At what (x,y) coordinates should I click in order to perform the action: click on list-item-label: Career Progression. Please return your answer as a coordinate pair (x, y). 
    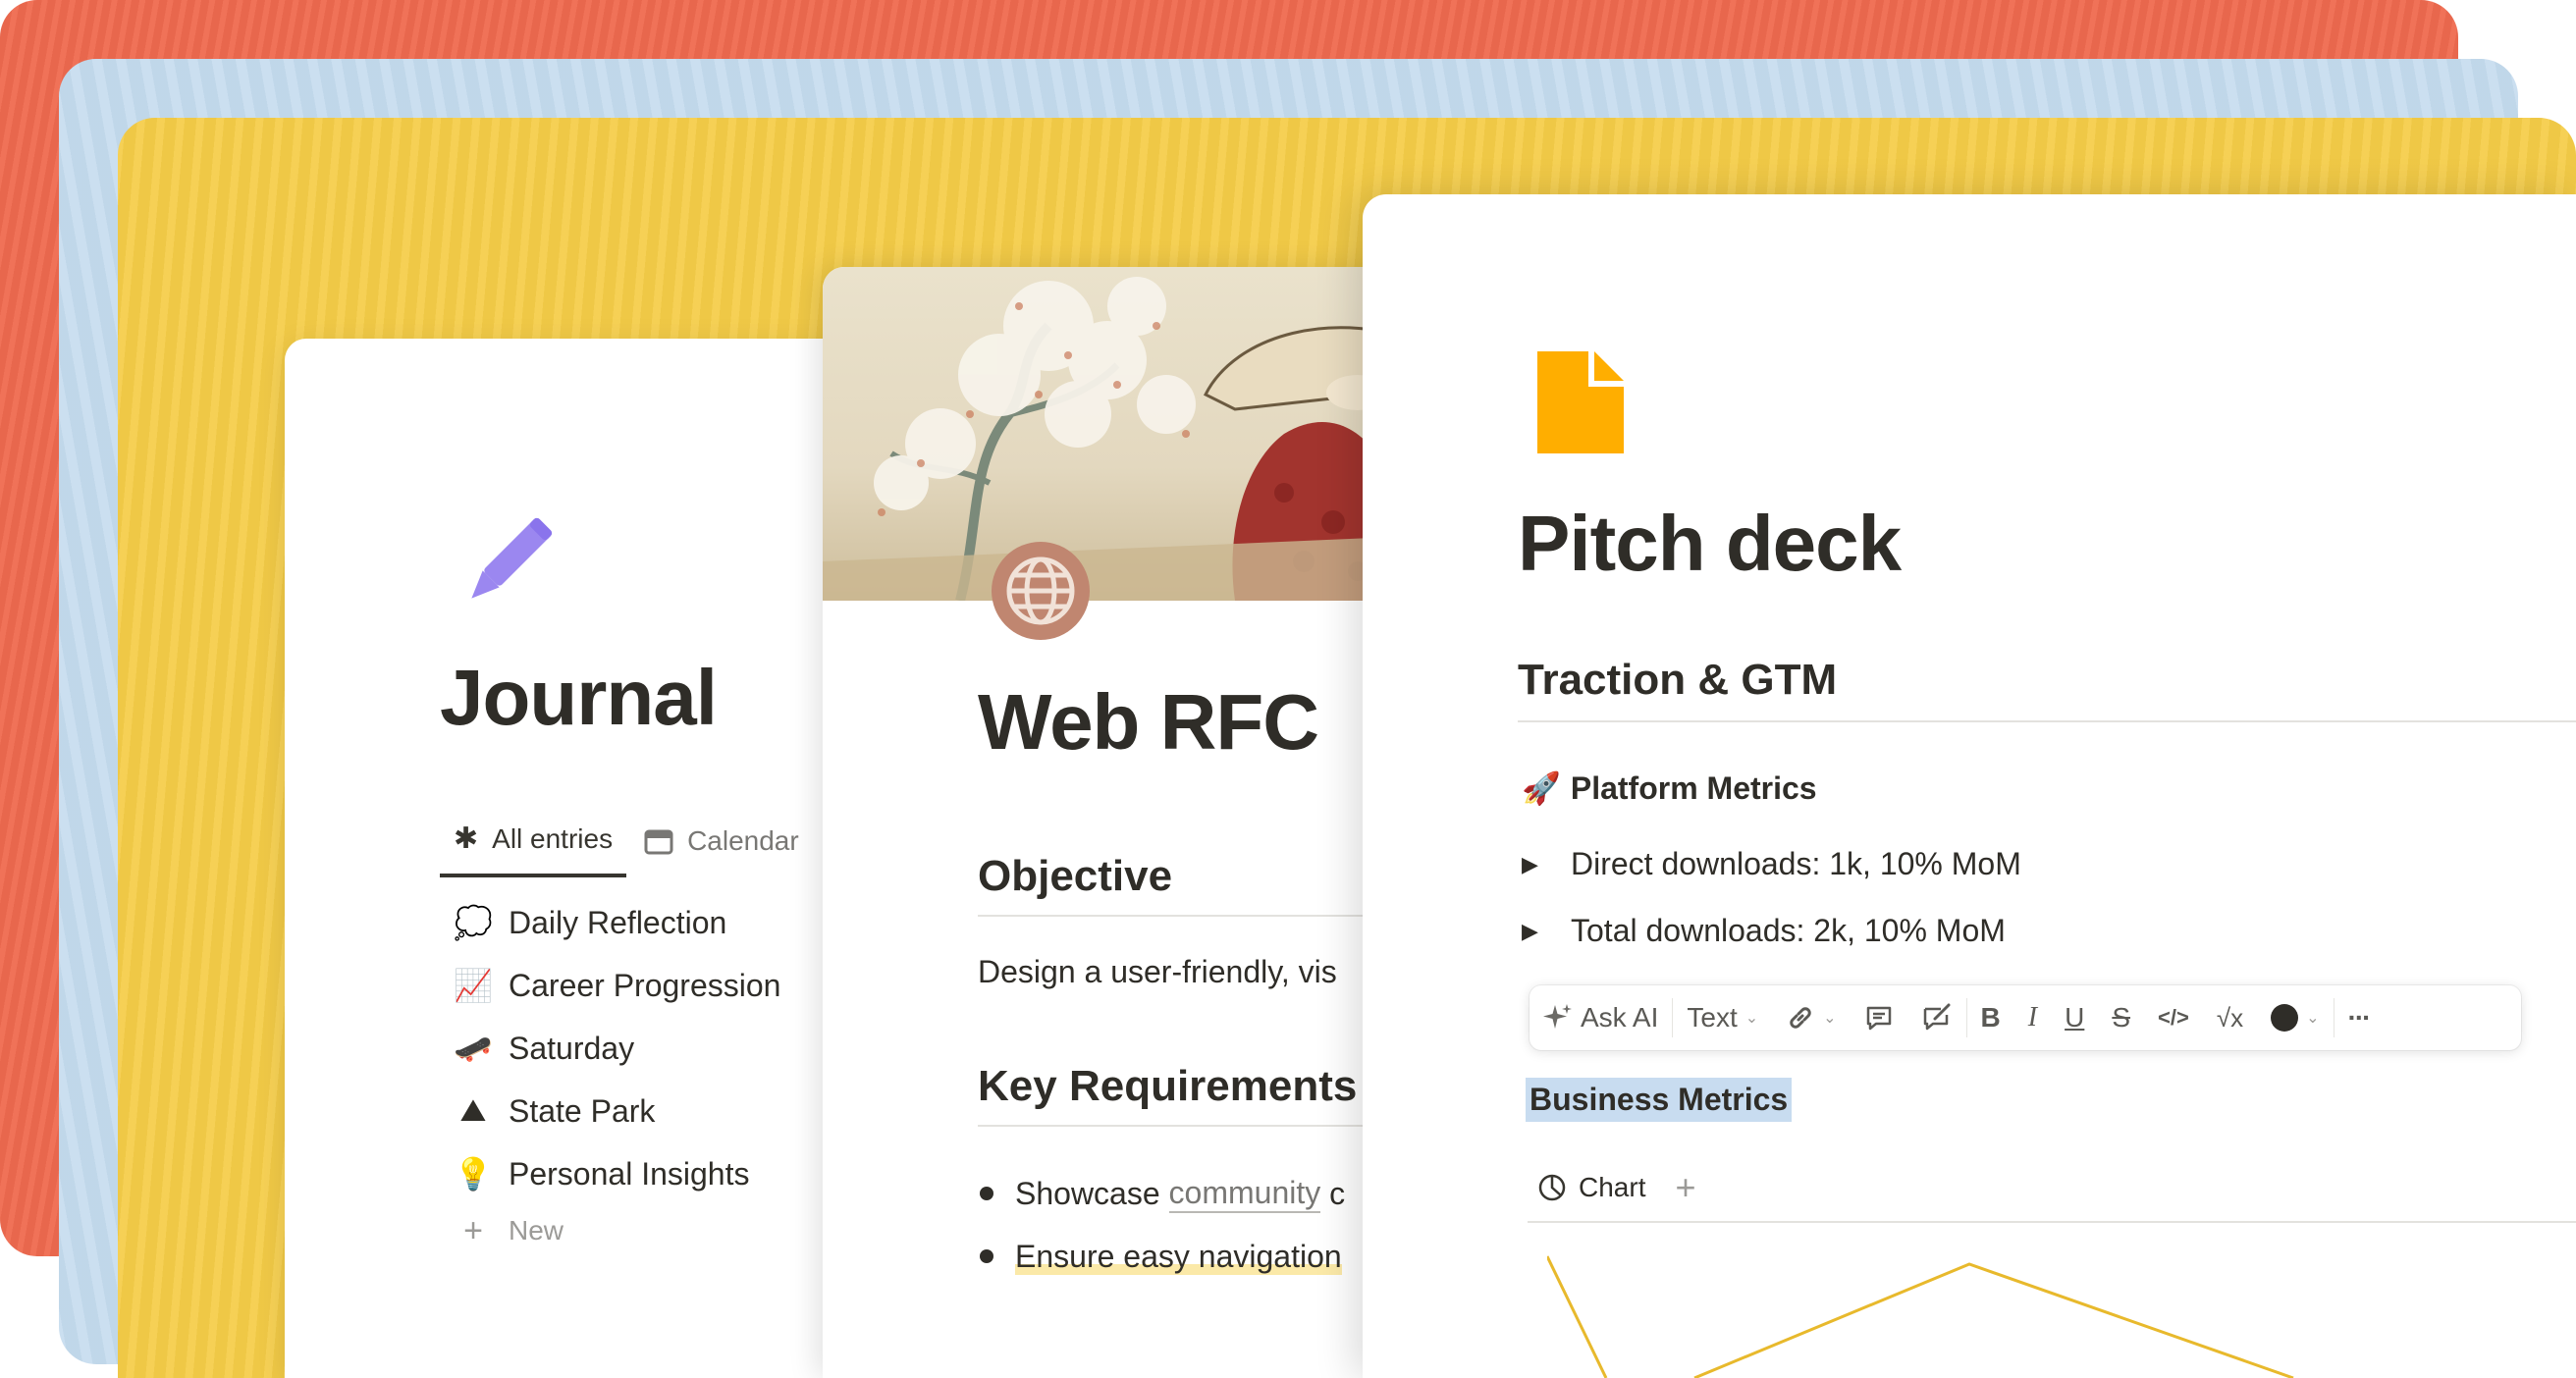
    Looking at the image, I should click on (645, 985).